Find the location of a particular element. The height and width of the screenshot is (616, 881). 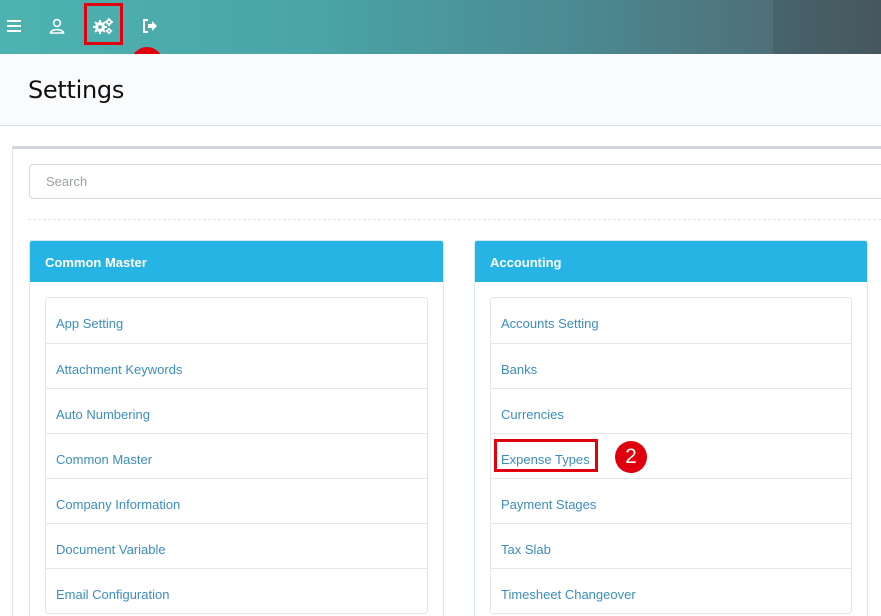

logout-icon is located at coordinates (150, 26).